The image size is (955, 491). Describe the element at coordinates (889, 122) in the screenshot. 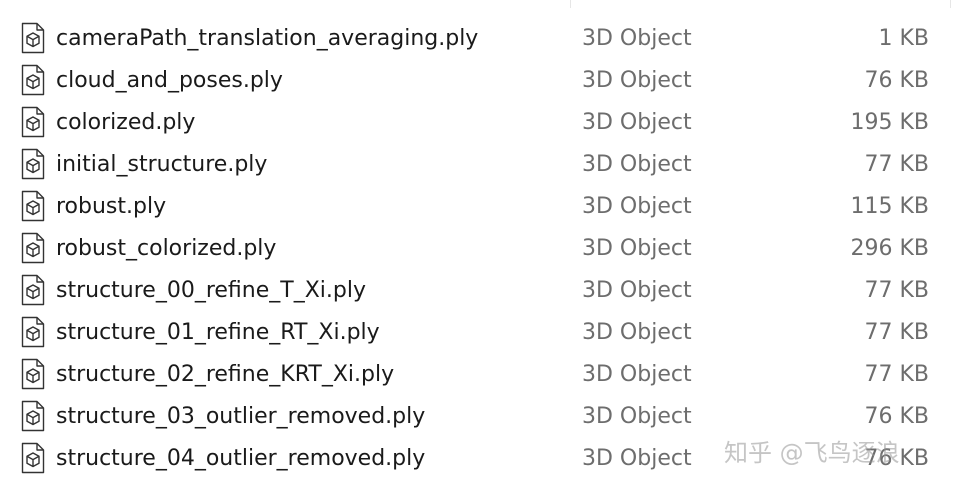

I see `file-size: 195 KB` at that location.